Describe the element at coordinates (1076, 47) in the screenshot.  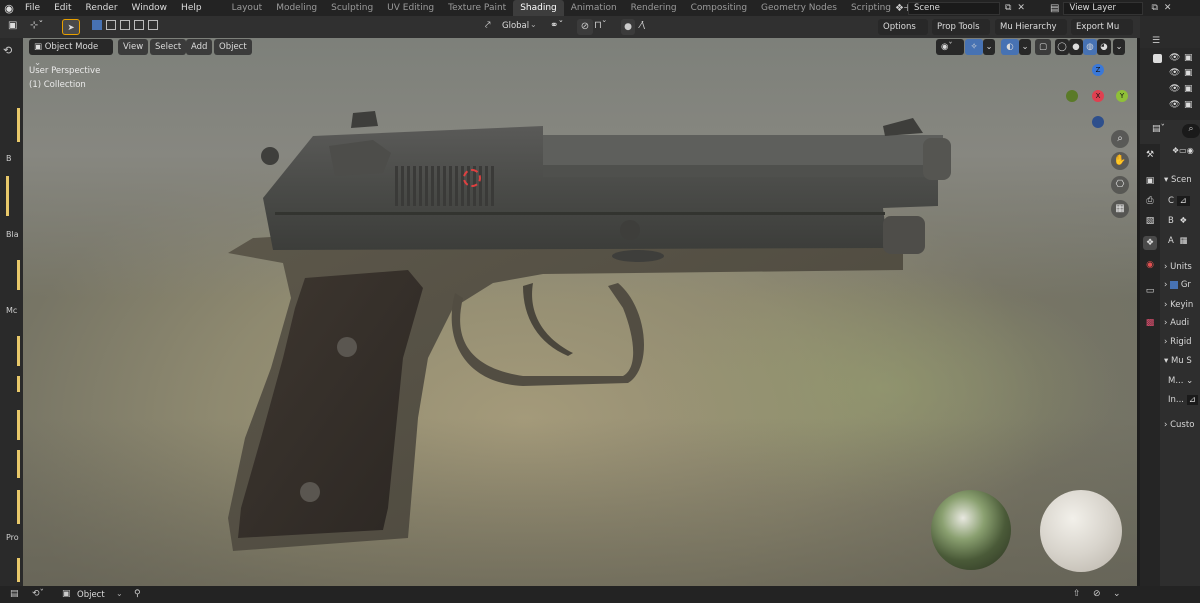
I see `solid-shading-icon: ●` at that location.